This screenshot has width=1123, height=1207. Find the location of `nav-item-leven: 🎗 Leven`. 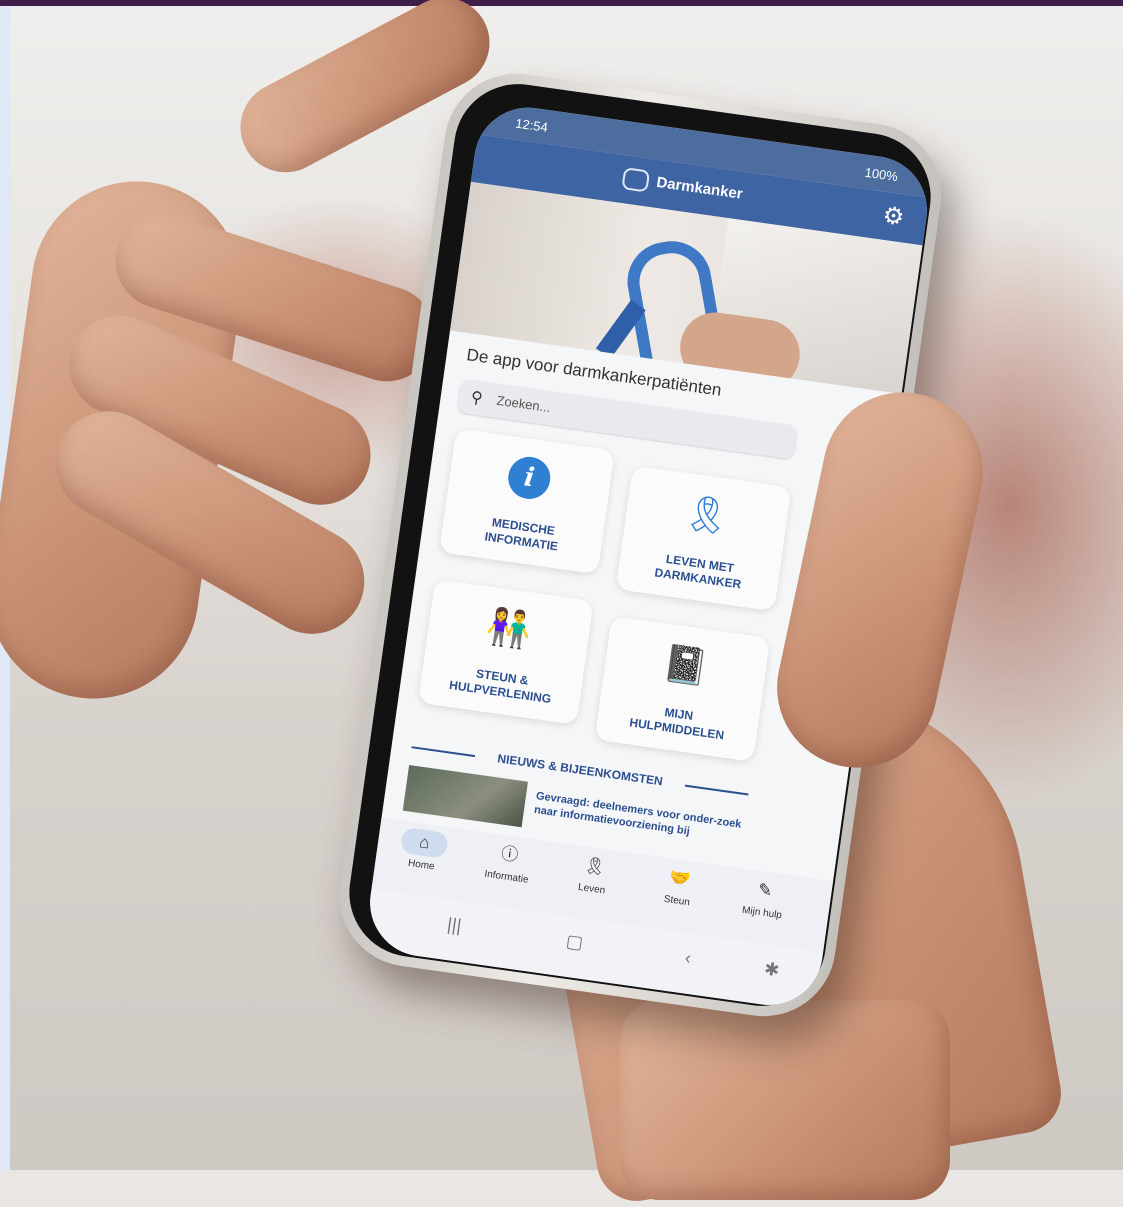

nav-item-leven: 🎗 Leven is located at coordinates (593, 874).